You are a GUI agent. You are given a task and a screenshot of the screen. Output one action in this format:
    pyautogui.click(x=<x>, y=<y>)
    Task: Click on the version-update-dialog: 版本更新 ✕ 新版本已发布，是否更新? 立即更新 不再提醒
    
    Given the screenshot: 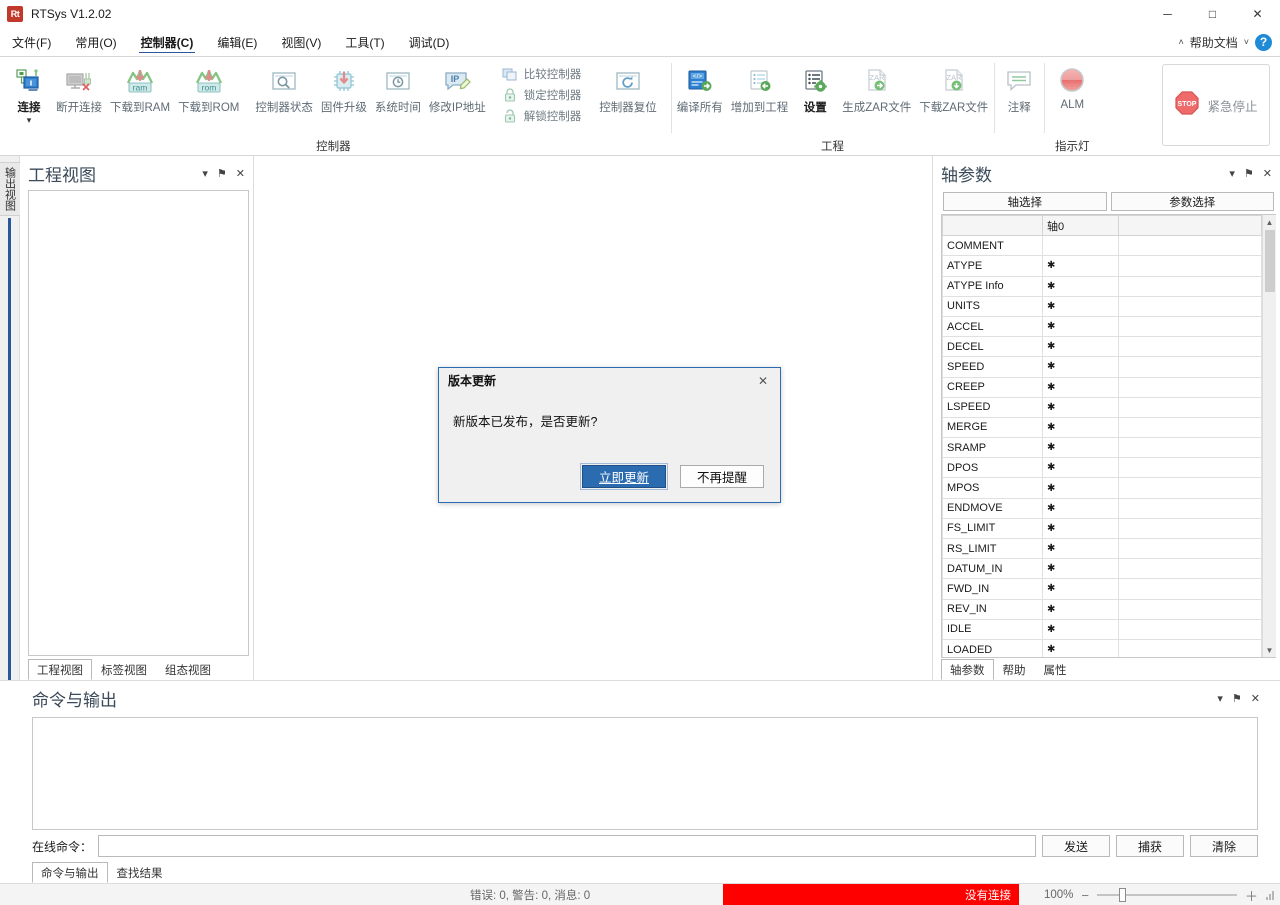 What is the action you would take?
    pyautogui.click(x=609, y=435)
    